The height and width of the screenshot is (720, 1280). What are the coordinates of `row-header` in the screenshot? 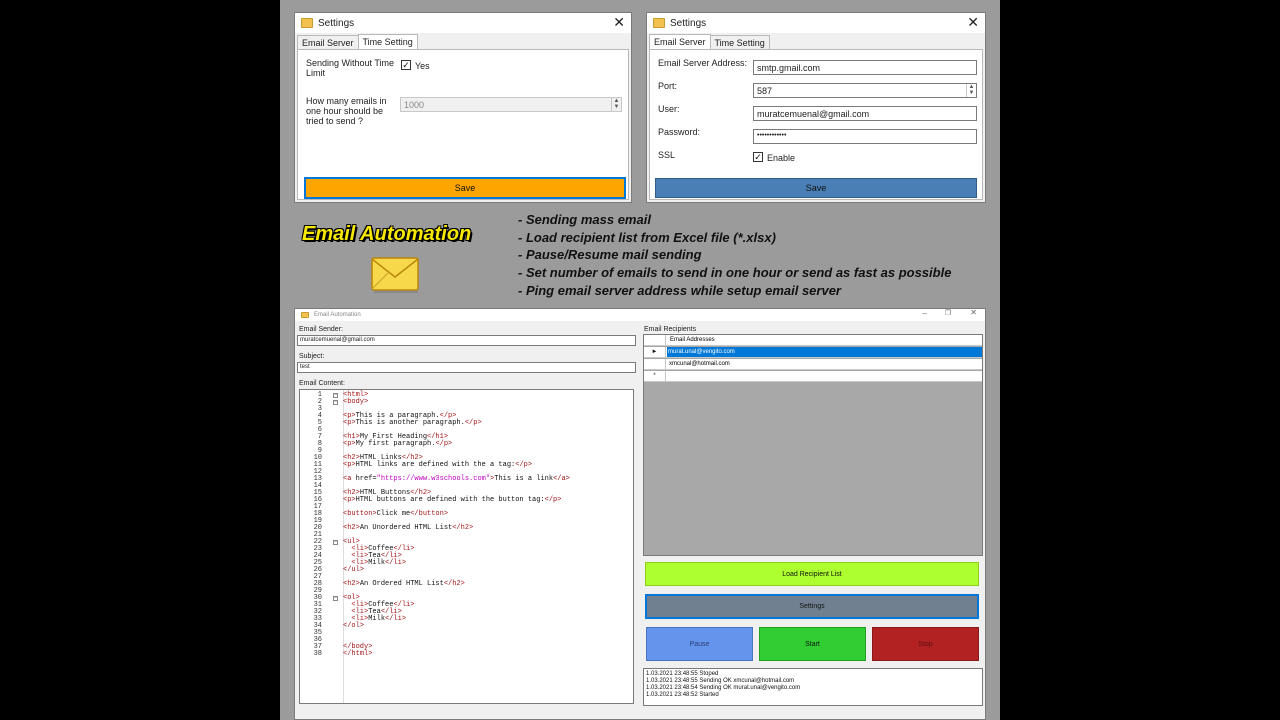 It's located at (655, 364).